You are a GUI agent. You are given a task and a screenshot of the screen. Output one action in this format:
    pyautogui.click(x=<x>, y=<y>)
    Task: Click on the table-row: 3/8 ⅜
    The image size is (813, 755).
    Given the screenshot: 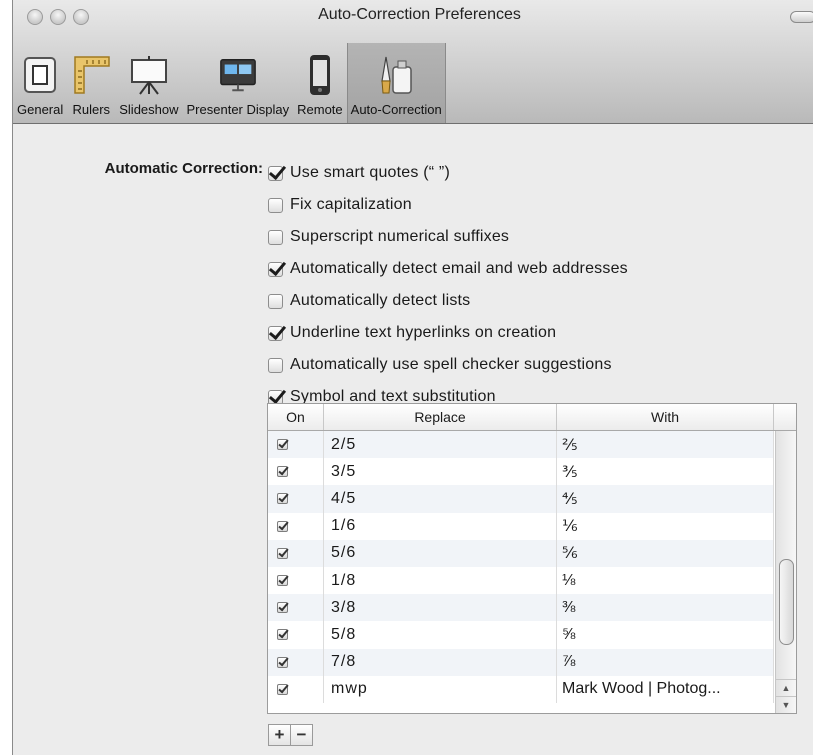 What is the action you would take?
    pyautogui.click(x=521, y=608)
    